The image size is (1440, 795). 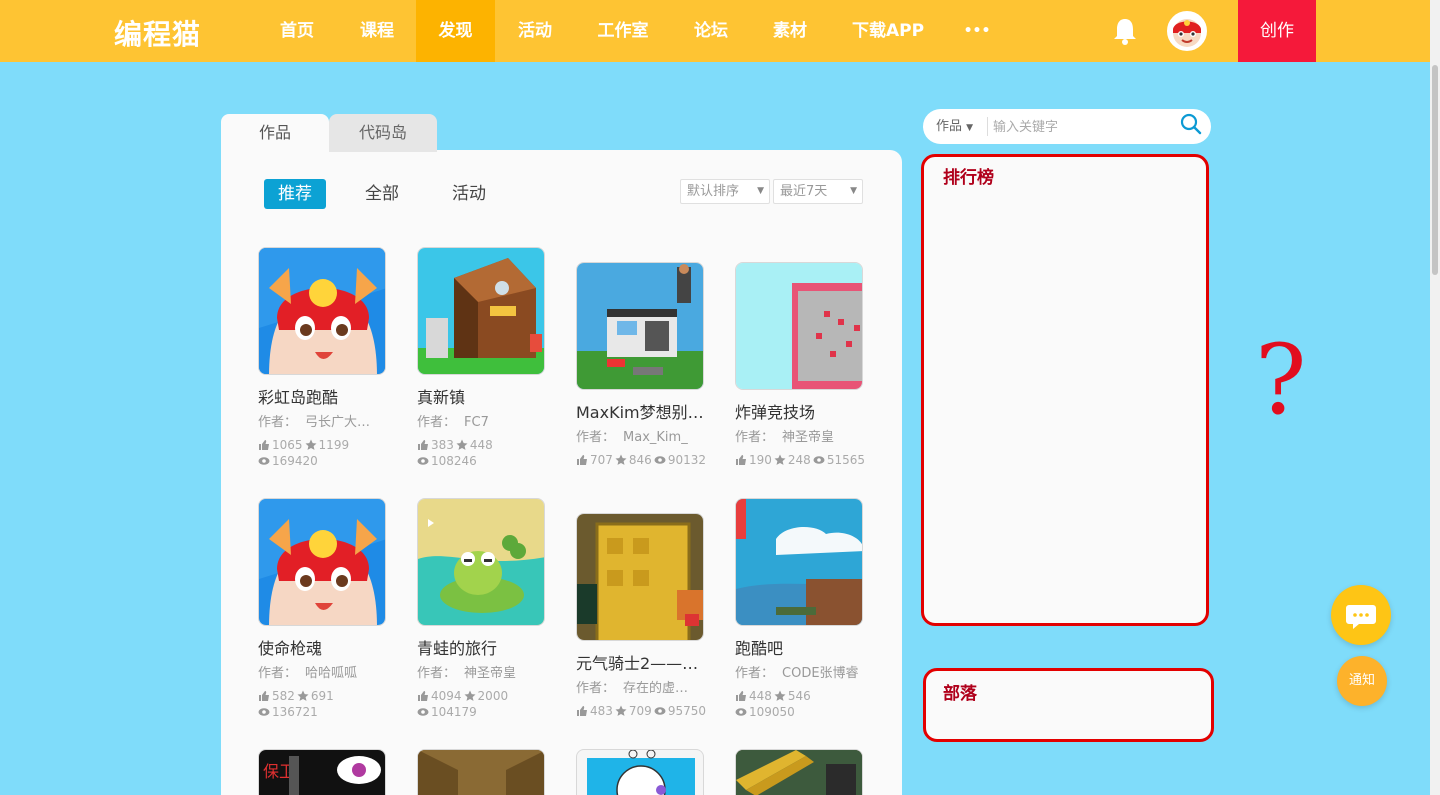 I want to click on dream-villa-image, so click(x=640, y=326).